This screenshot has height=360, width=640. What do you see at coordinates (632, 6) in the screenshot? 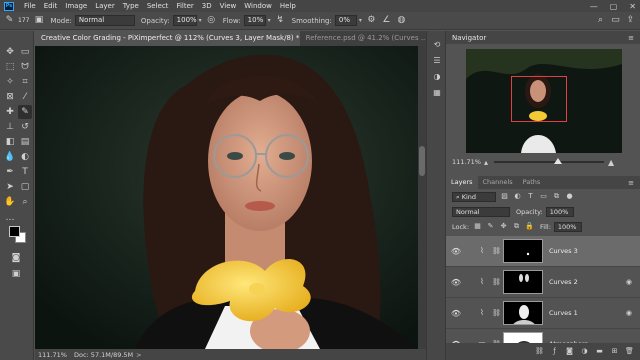
I see `close-window-button: ✕` at bounding box center [632, 6].